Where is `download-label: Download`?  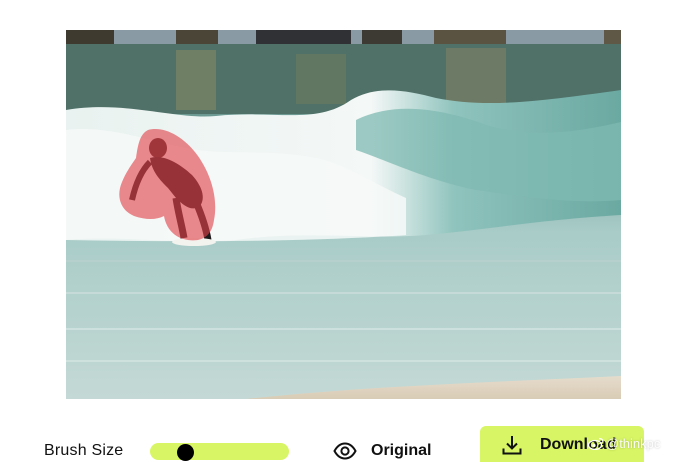
download-label: Download is located at coordinates (578, 444).